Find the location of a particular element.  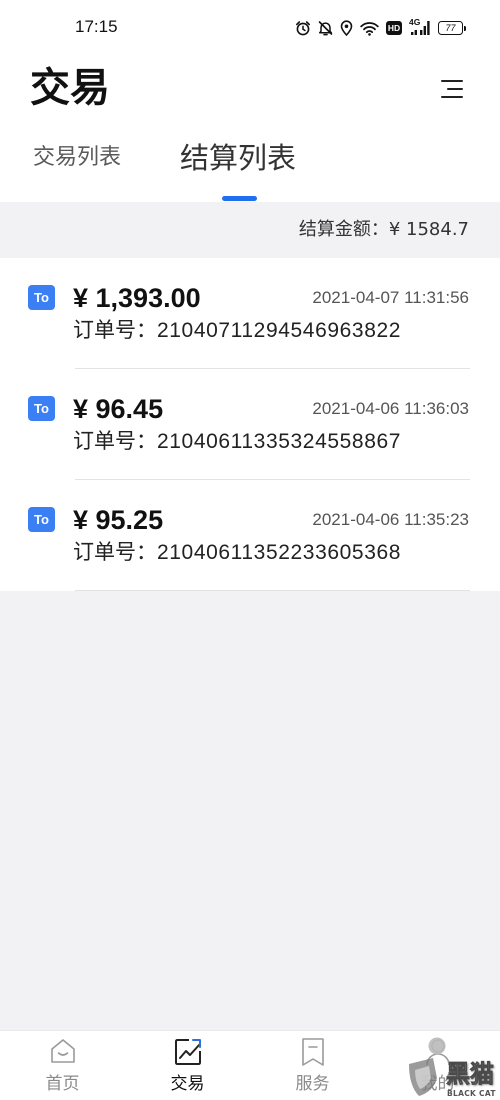

settlement-amount: ¥ 96.45 is located at coordinates (118, 409).